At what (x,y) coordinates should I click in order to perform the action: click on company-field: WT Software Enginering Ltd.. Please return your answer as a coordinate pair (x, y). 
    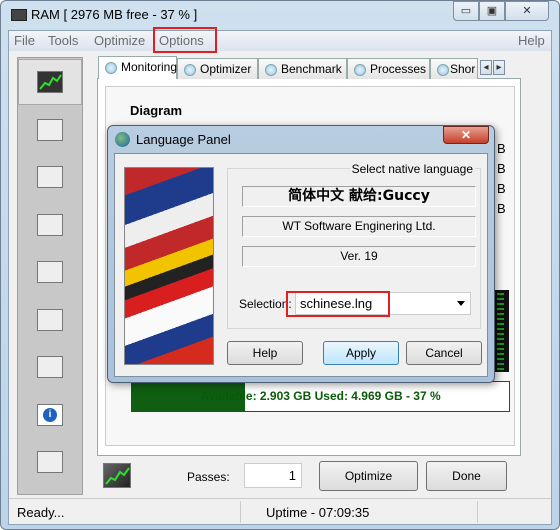
    Looking at the image, I should click on (359, 226).